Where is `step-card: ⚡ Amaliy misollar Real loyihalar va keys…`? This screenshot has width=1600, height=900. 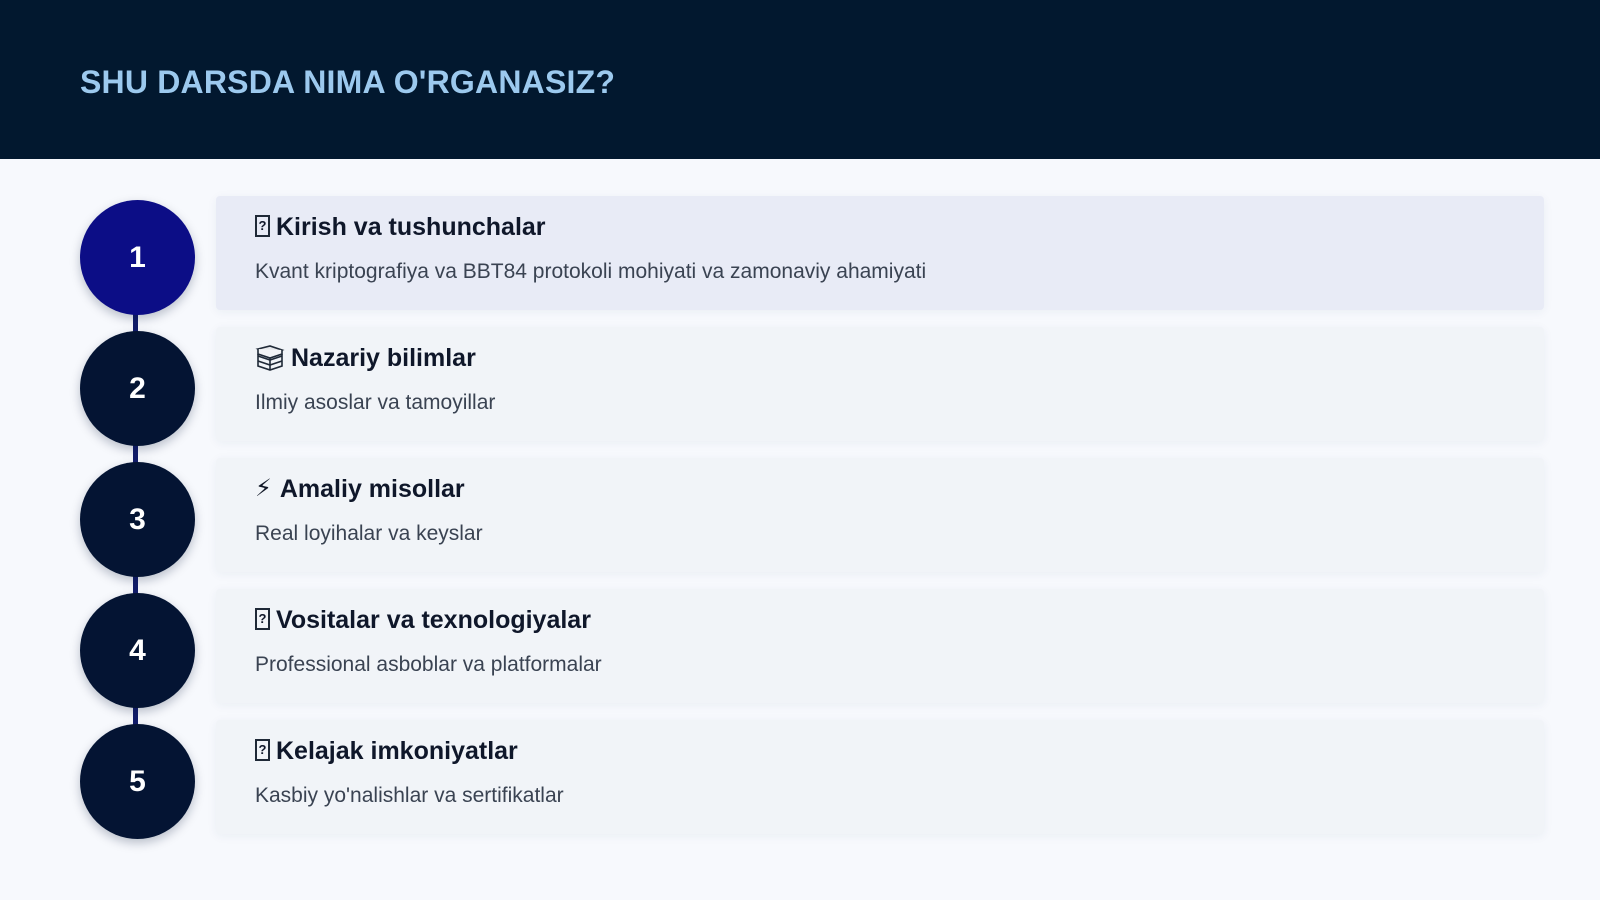 step-card: ⚡ Amaliy misollar Real loyihalar va keys… is located at coordinates (880, 515).